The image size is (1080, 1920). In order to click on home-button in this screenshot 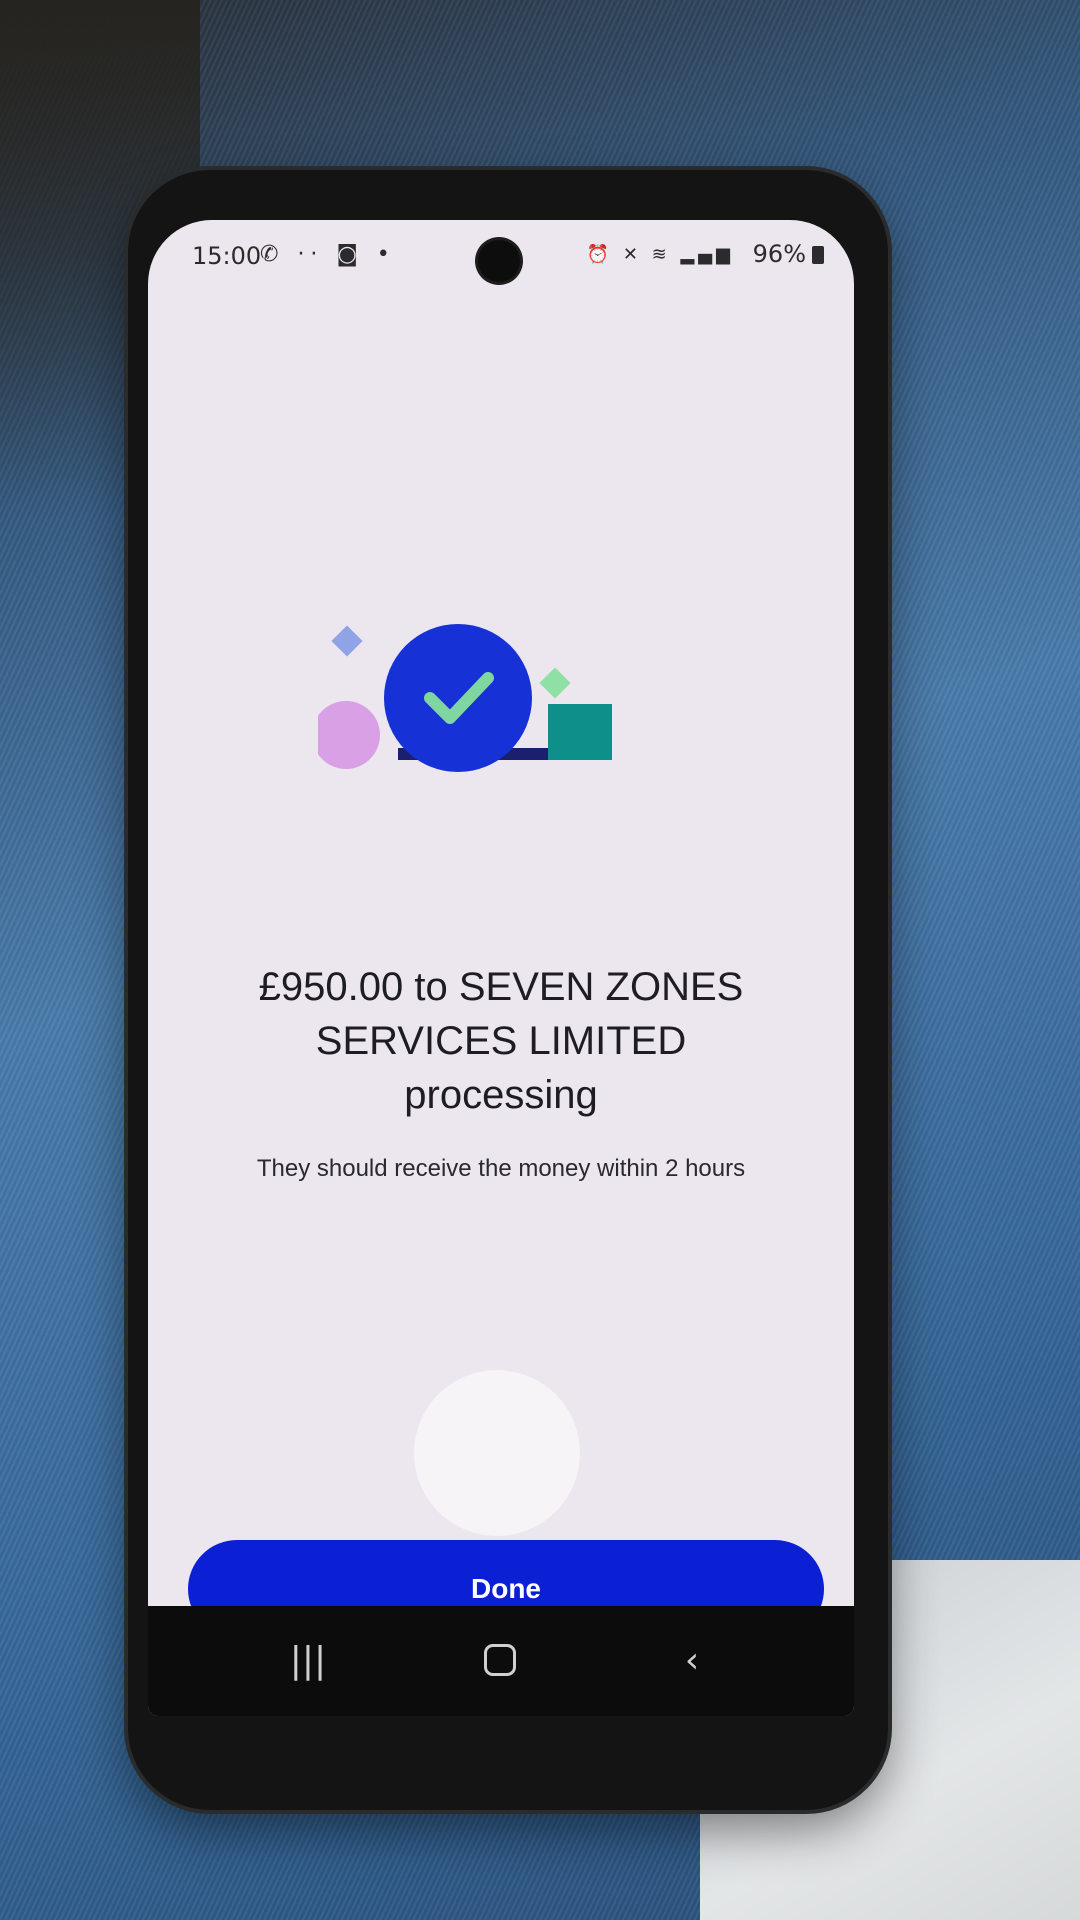, I will do `click(500, 1660)`.